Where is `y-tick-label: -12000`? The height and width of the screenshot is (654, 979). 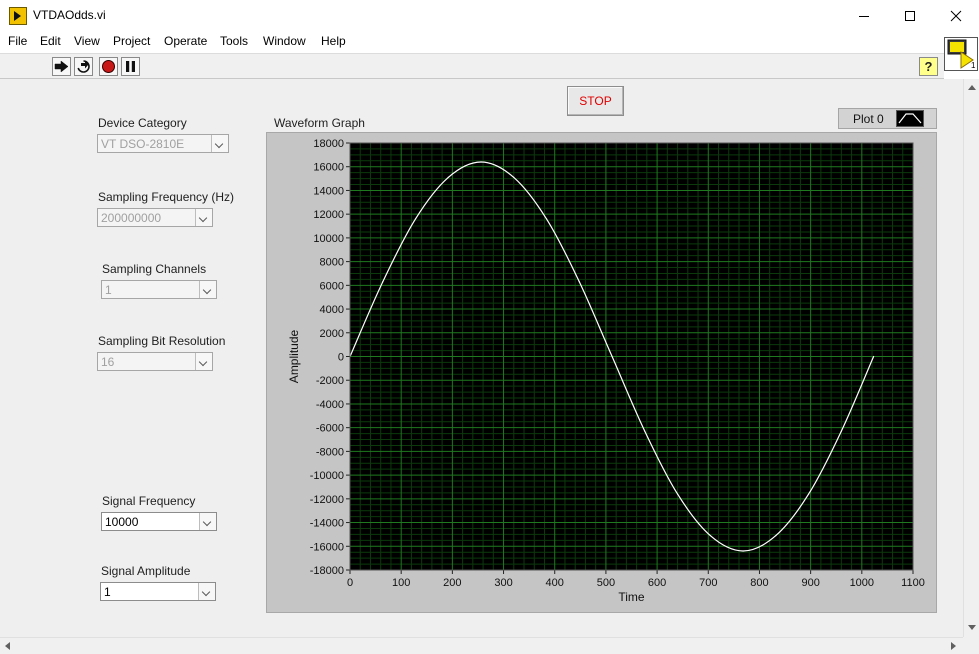
y-tick-label: -12000 is located at coordinates (327, 500).